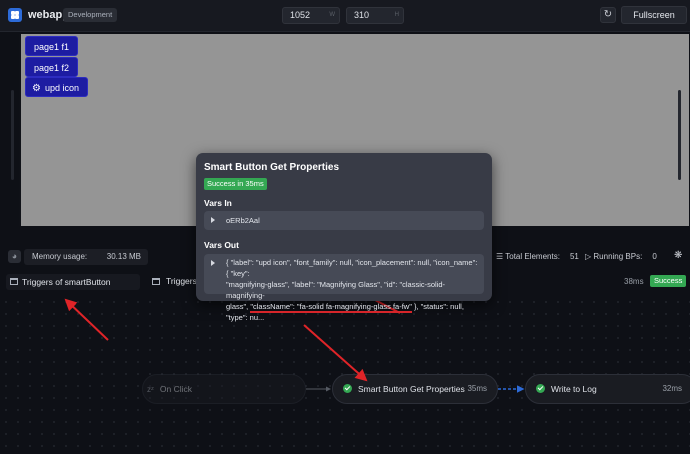  What do you see at coordinates (238, 306) in the screenshot?
I see `vars-out-fragment: glass",` at bounding box center [238, 306].